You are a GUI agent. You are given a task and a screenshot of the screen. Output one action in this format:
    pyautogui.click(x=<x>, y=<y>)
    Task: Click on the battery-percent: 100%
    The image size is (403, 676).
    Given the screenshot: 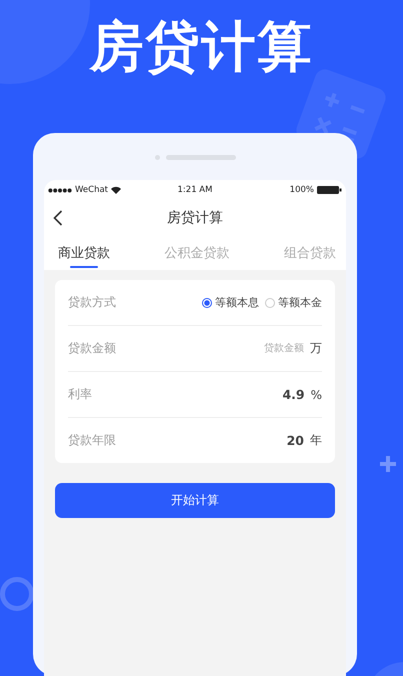 What is the action you would take?
    pyautogui.click(x=302, y=190)
    